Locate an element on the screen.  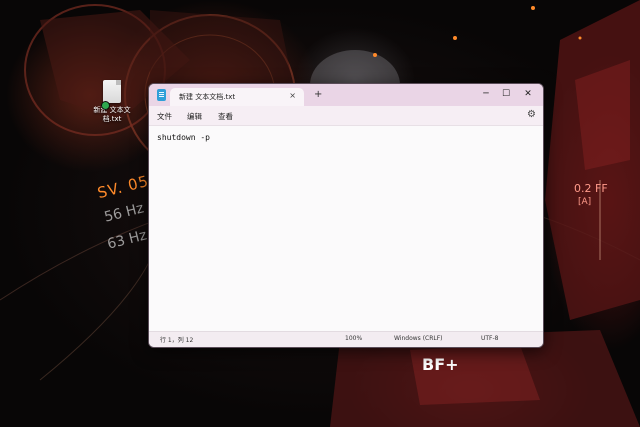
sync-status-icon is located at coordinates (105, 105).